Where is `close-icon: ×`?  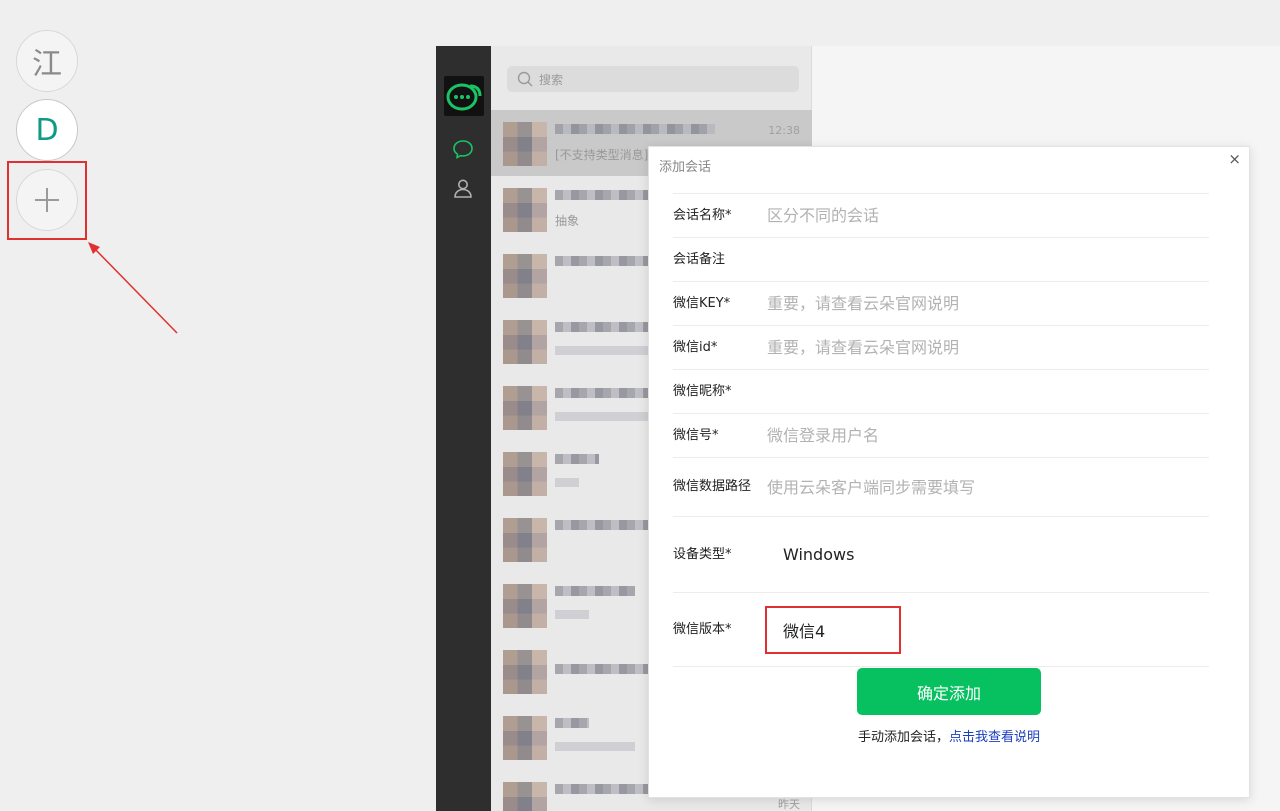 close-icon: × is located at coordinates (1234, 159).